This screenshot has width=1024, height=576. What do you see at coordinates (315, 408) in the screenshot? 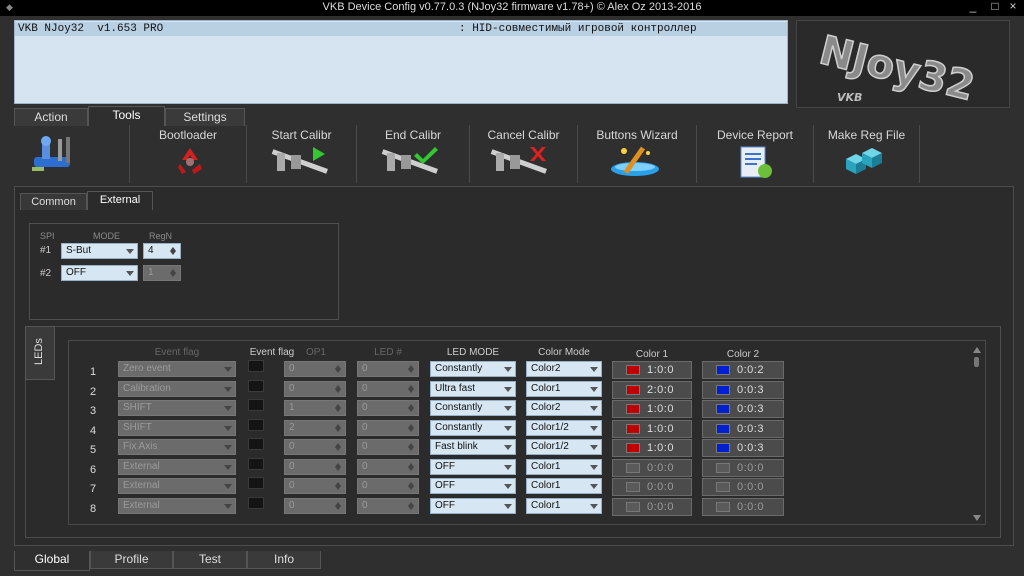
I see `led-op1-stepper: 1` at bounding box center [315, 408].